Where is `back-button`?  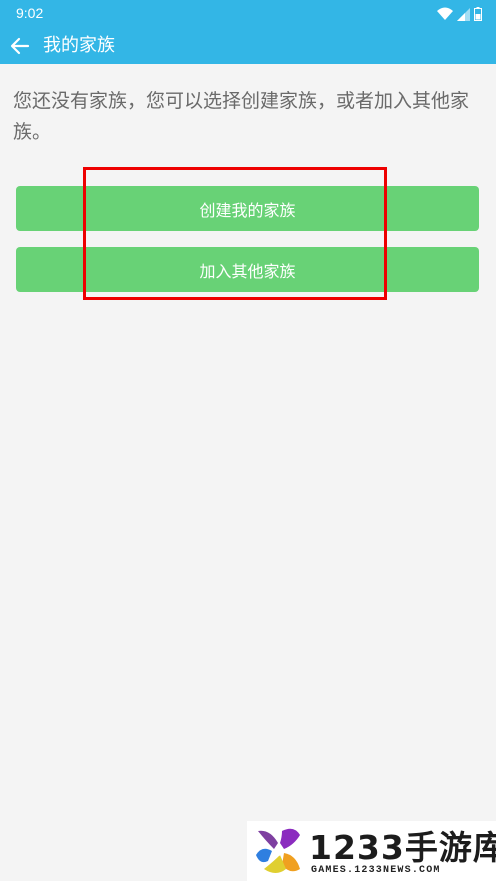
back-button is located at coordinates (20, 46).